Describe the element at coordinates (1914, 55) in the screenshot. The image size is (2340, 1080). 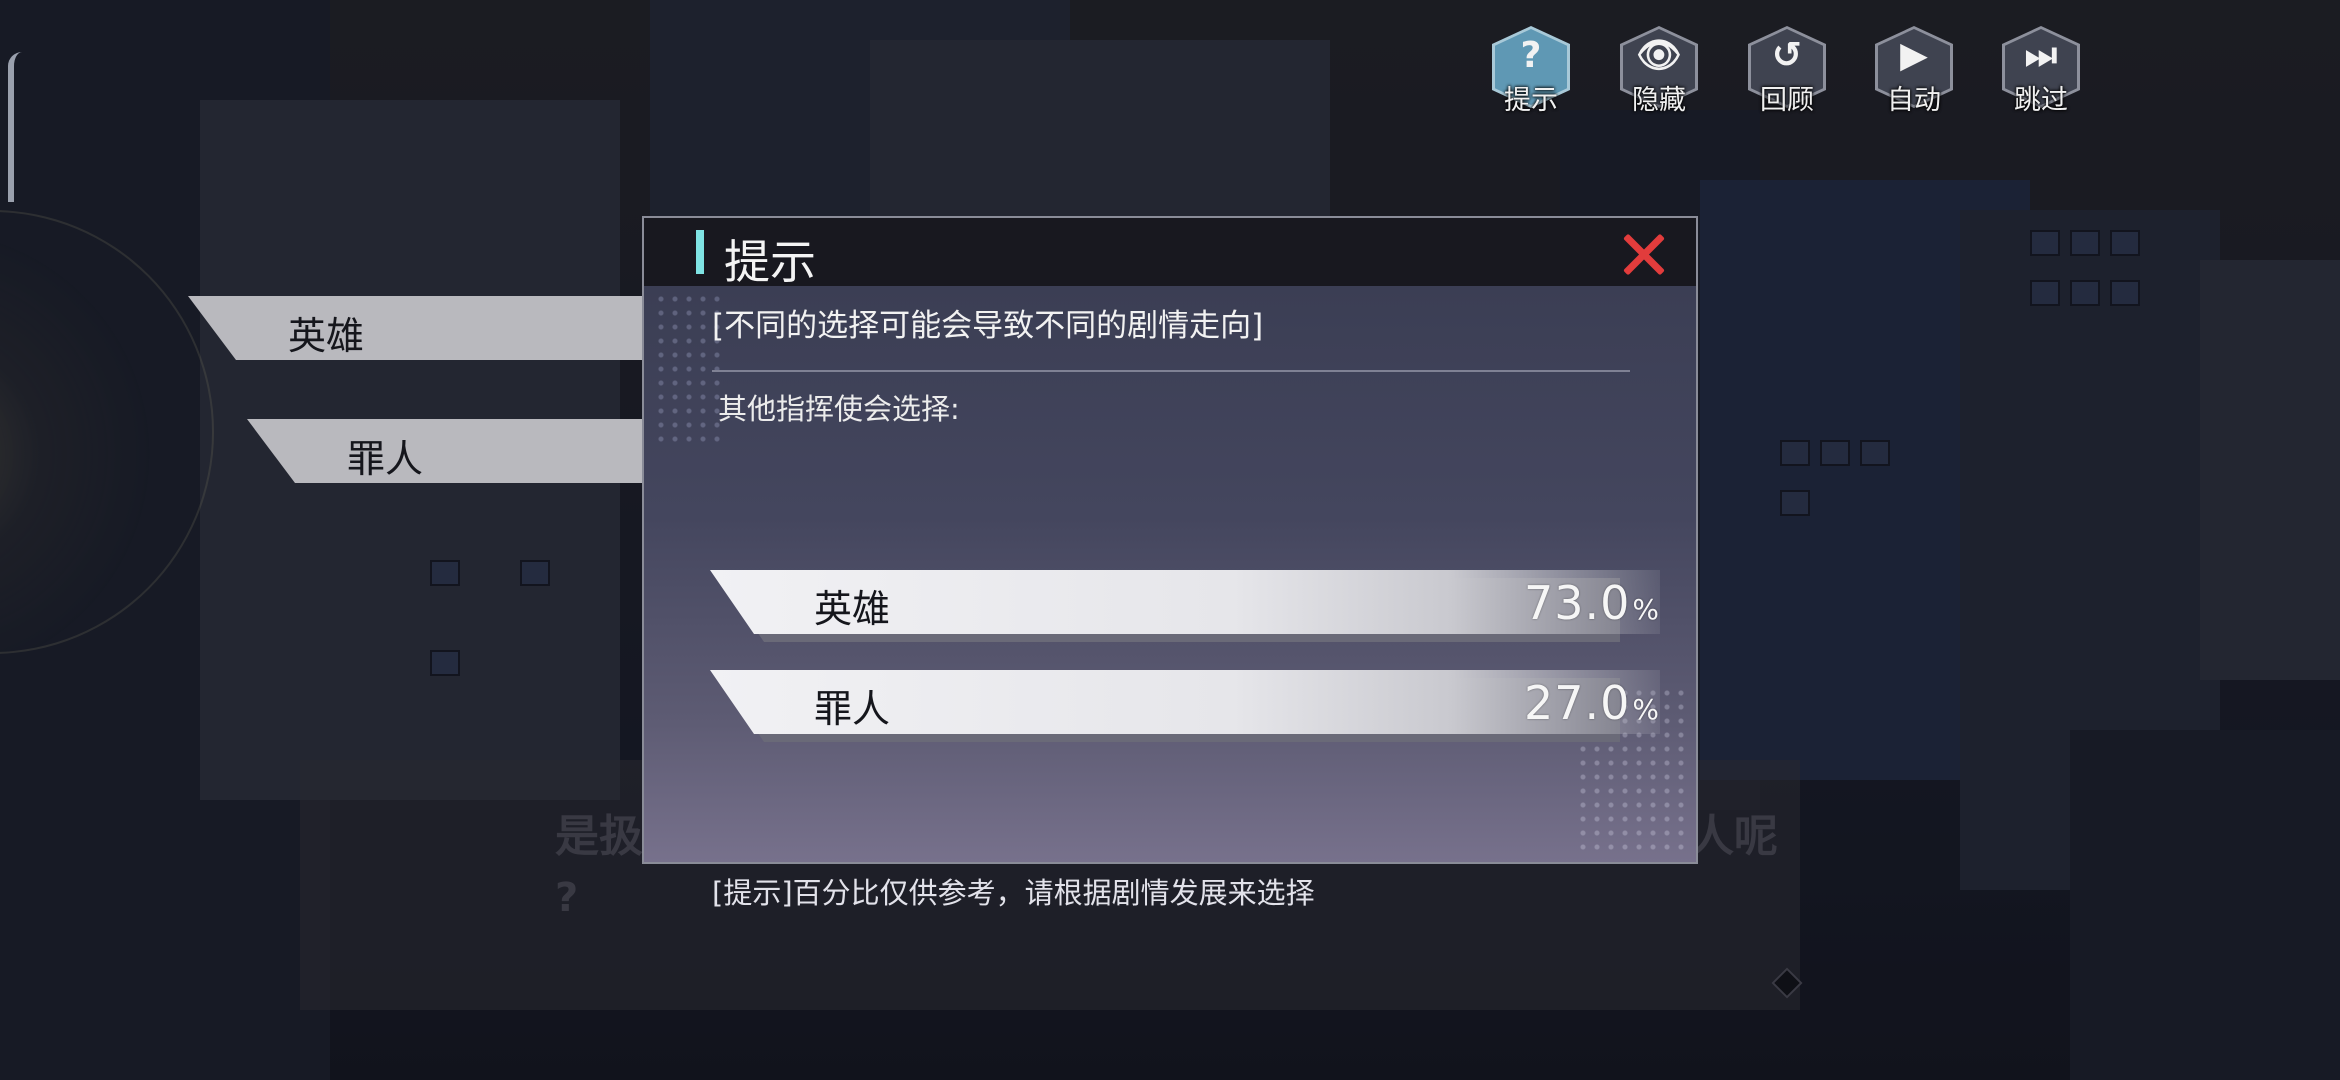
I see `auto-play-icon: ▶` at that location.